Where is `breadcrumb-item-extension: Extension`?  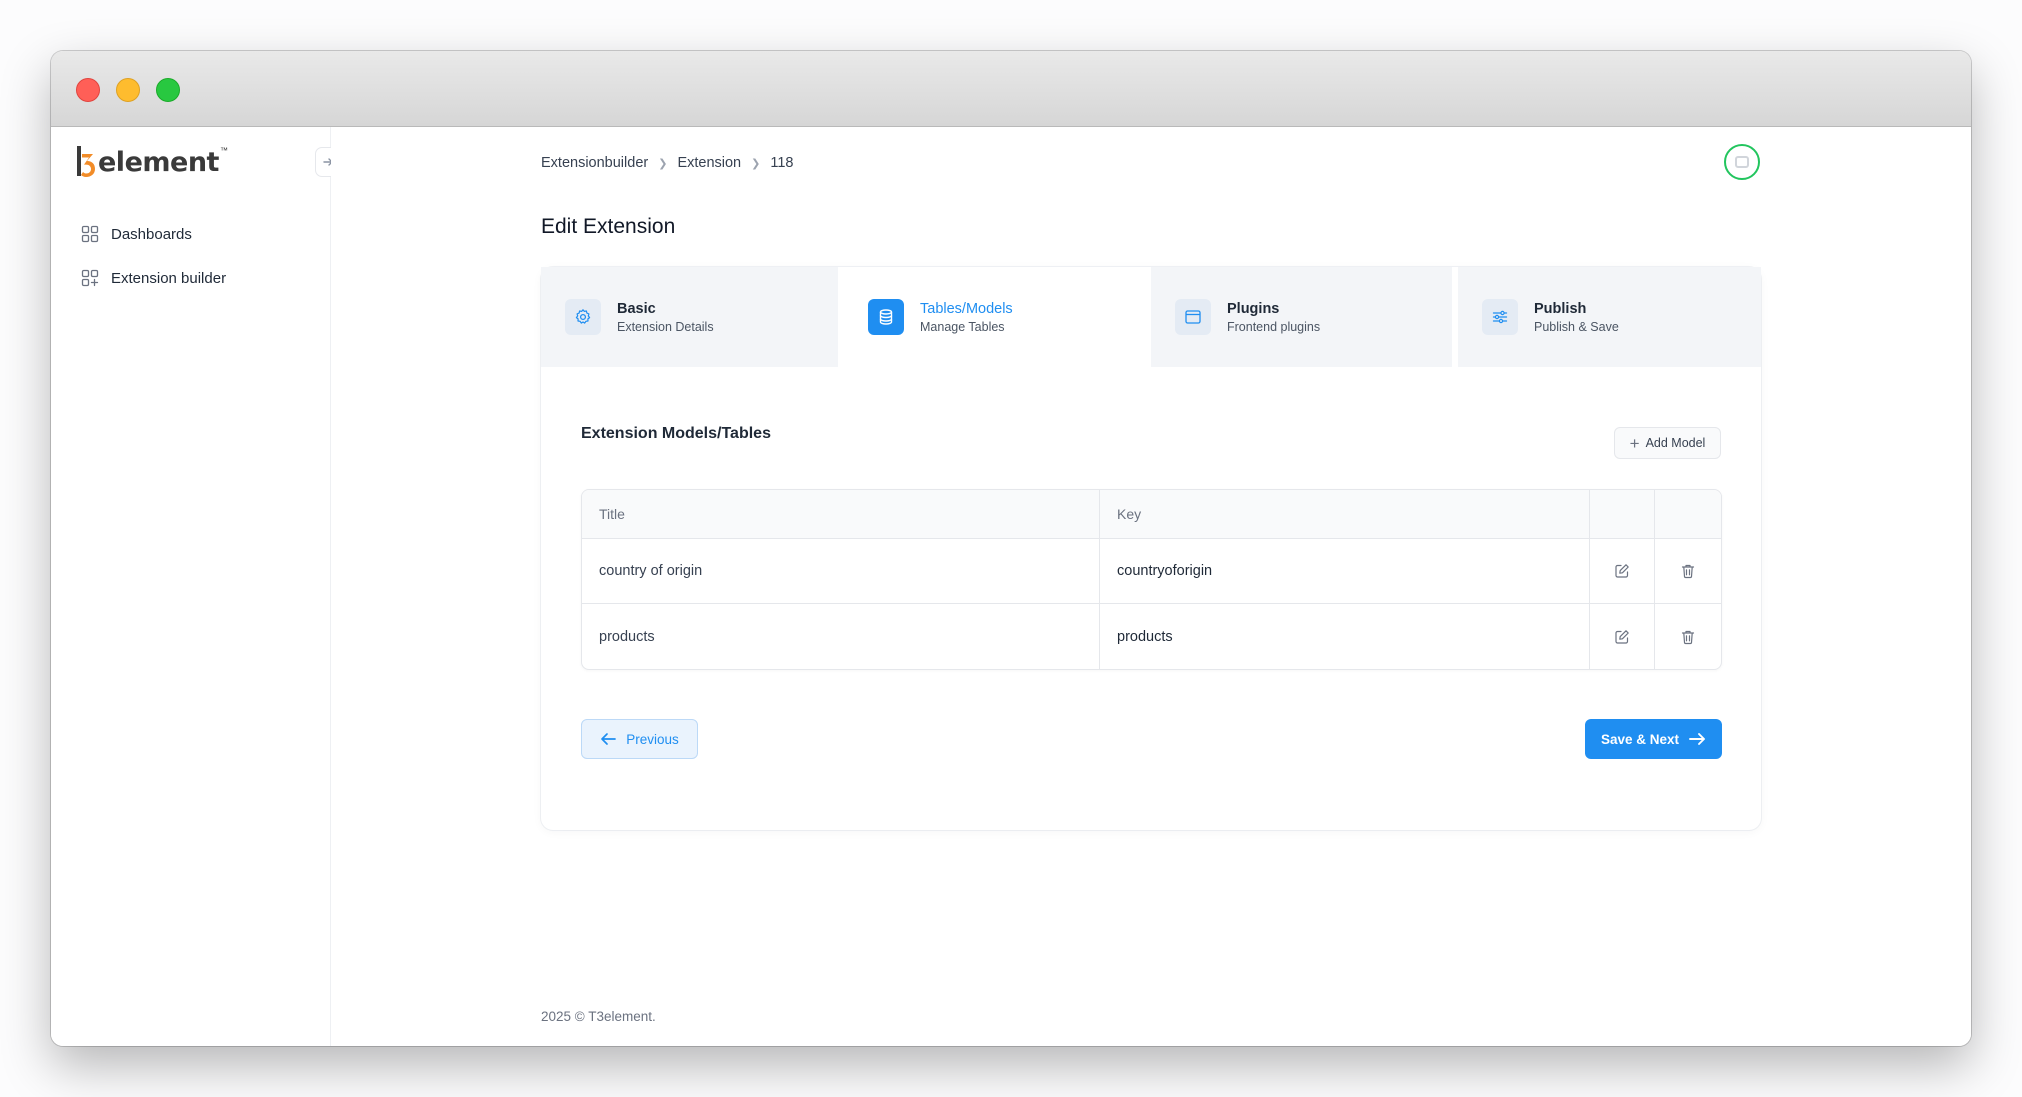
breadcrumb-item-extension: Extension is located at coordinates (709, 163).